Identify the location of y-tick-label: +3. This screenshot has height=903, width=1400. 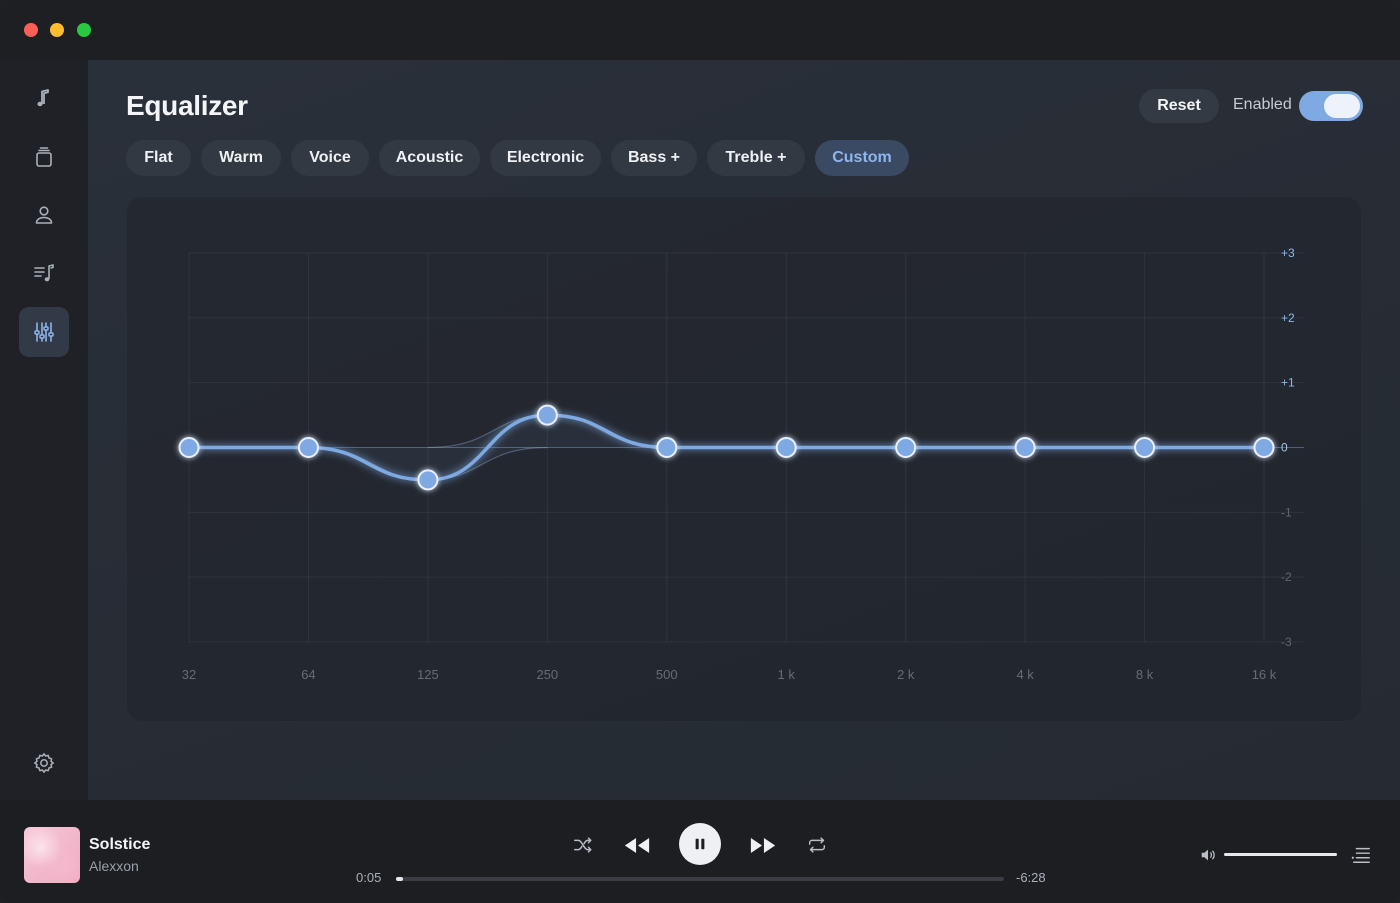
(1288, 253).